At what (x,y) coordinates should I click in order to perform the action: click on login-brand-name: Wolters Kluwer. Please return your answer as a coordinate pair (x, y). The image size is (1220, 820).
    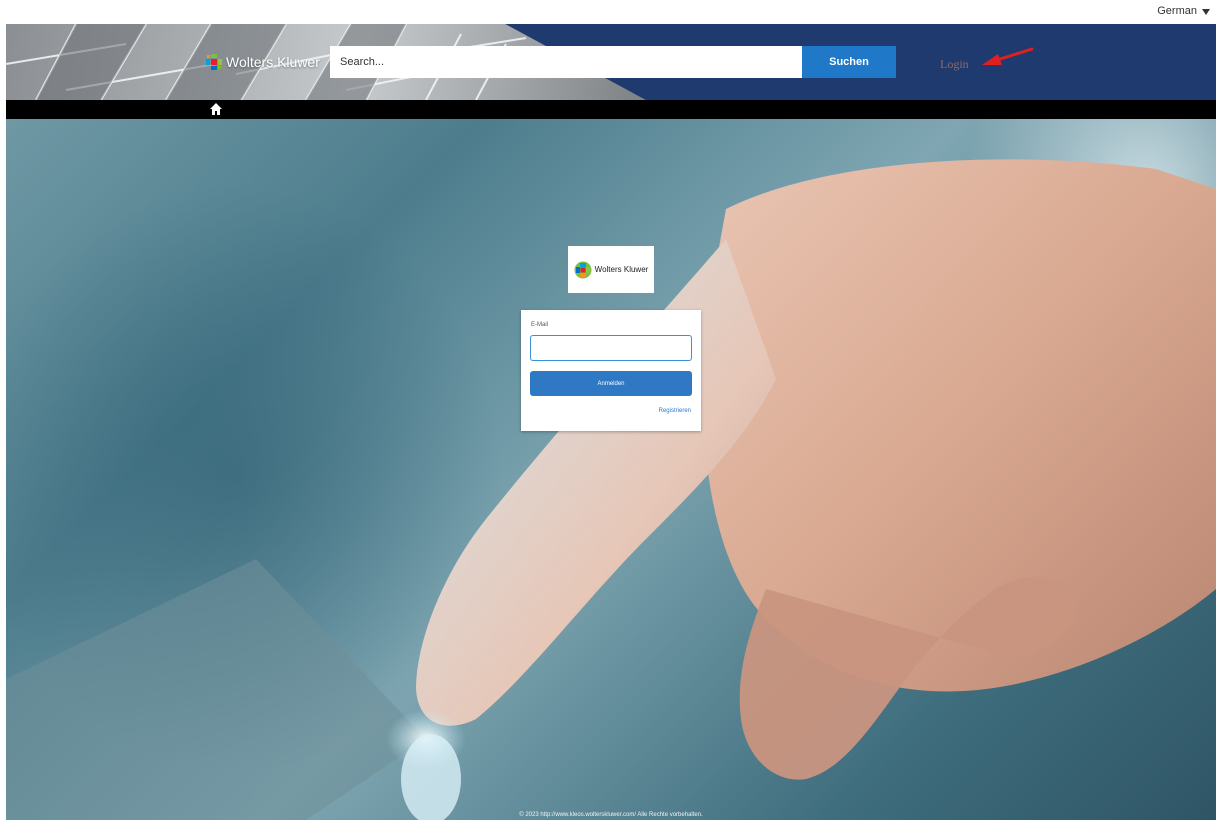
    Looking at the image, I should click on (621, 269).